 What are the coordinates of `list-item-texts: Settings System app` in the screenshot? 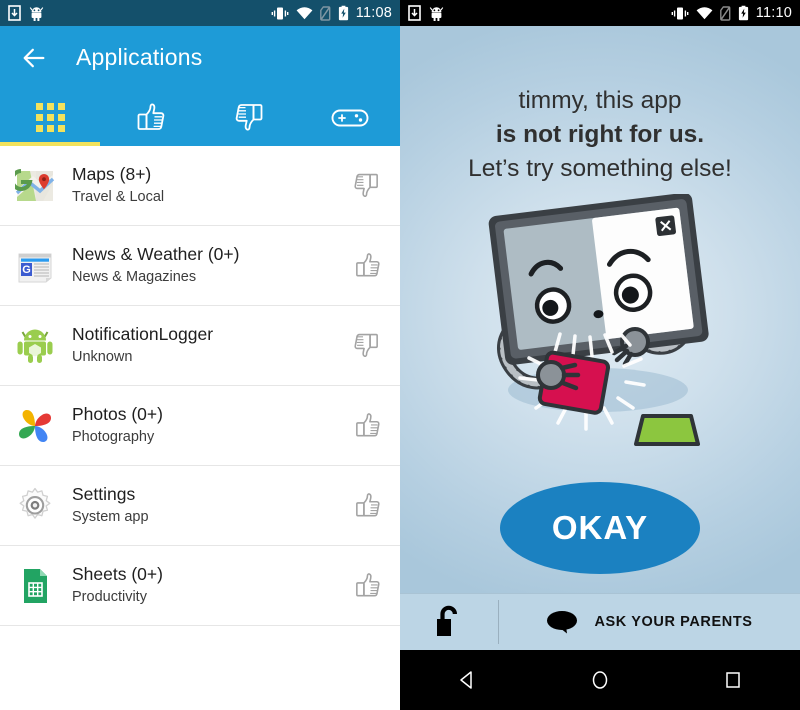 It's located at (212, 505).